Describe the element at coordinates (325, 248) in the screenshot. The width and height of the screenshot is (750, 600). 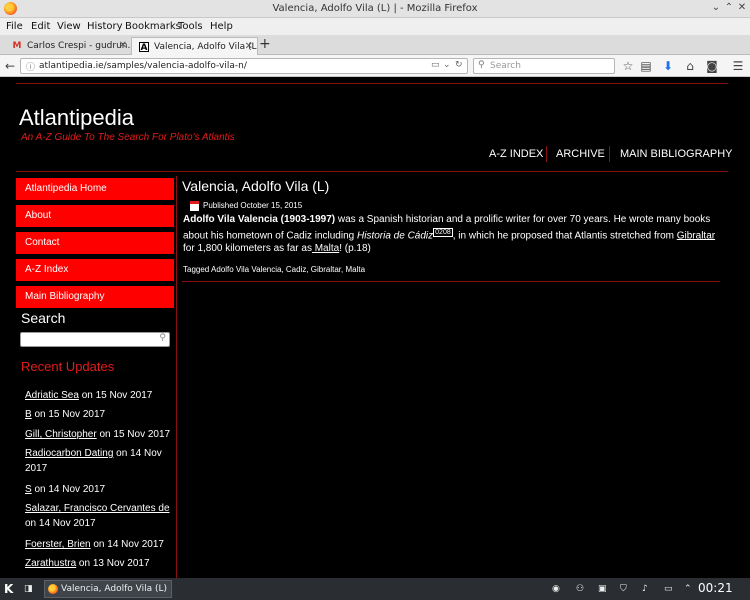
I see `link-malta: Malta` at that location.